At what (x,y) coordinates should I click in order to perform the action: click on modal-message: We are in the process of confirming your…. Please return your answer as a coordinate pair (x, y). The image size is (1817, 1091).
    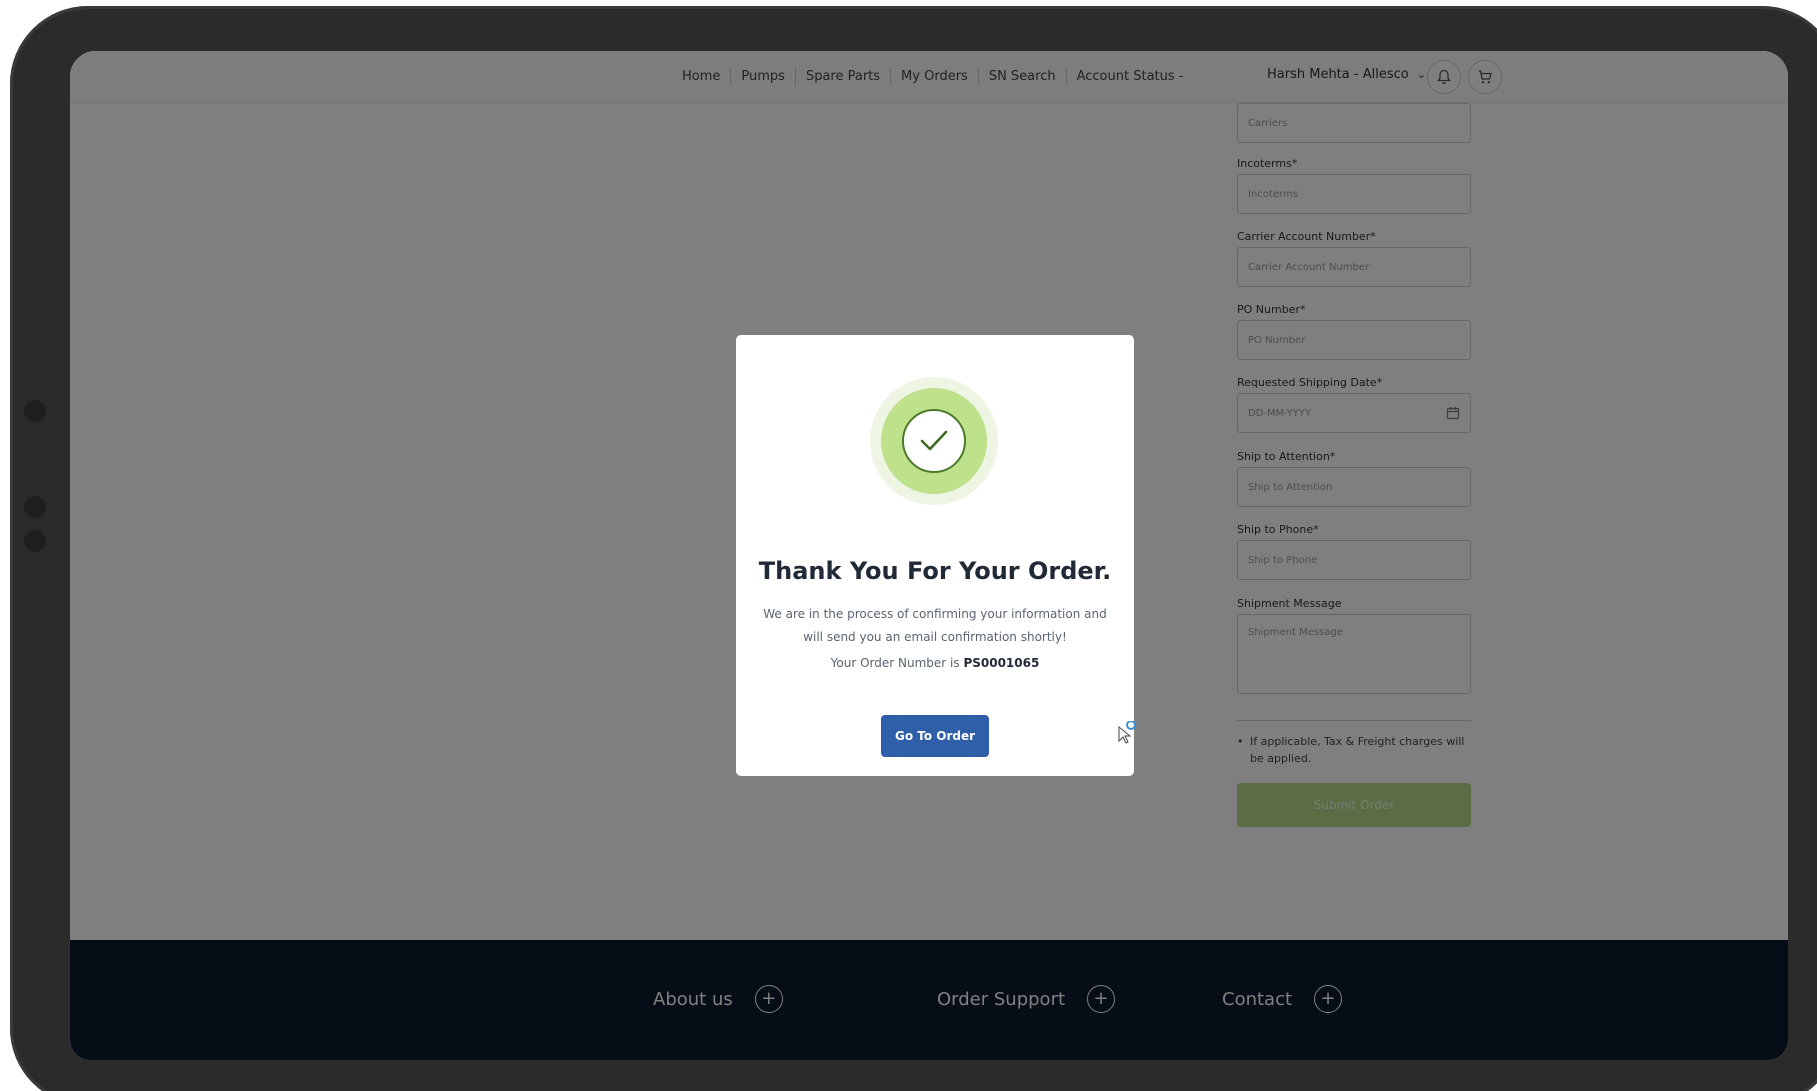
    Looking at the image, I should click on (935, 625).